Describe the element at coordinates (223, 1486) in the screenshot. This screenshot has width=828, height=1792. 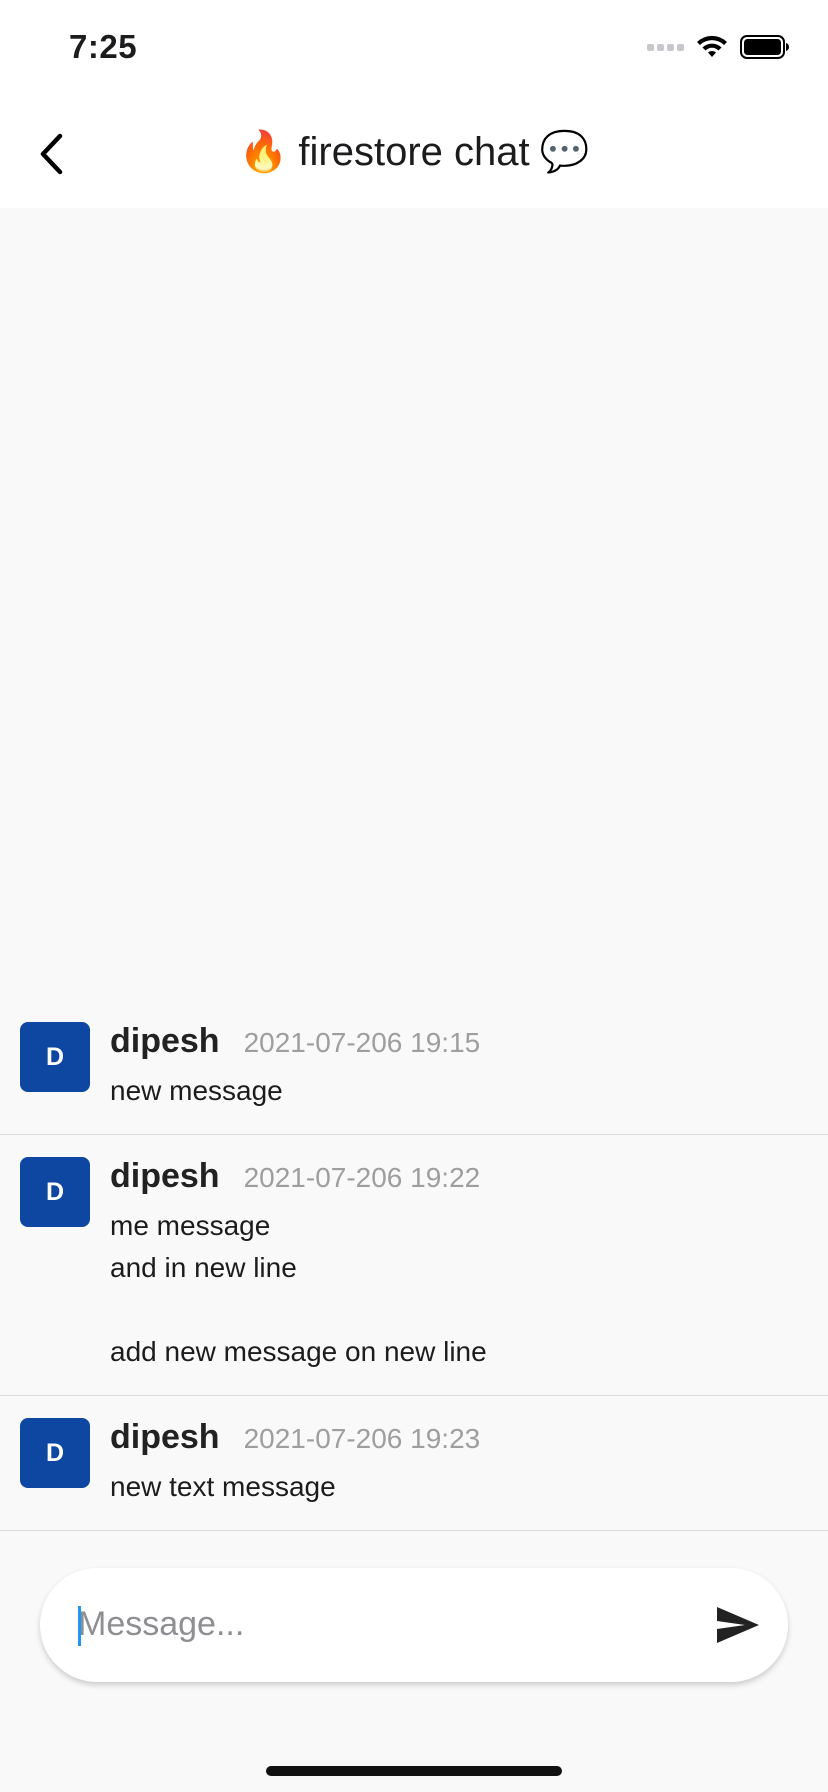
I see `message-text: new text message` at that location.